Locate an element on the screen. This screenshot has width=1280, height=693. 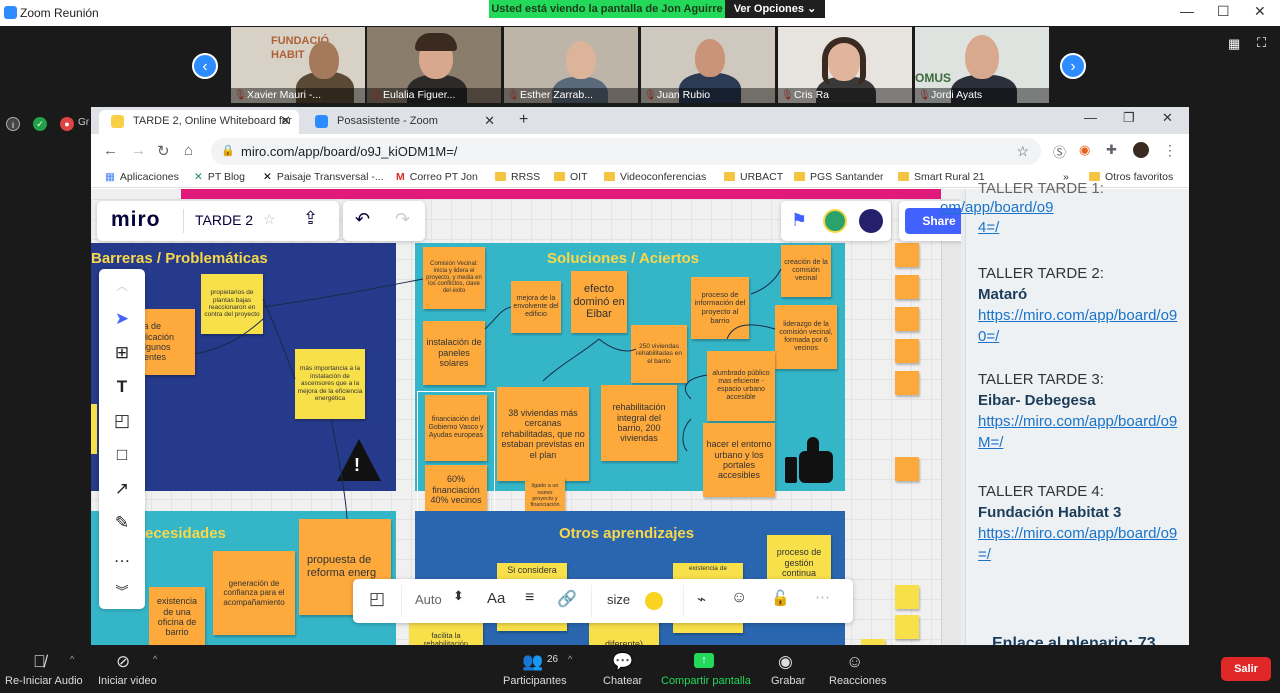
skype-ext-icon: Ⓢ is located at coordinates (1059, 151).